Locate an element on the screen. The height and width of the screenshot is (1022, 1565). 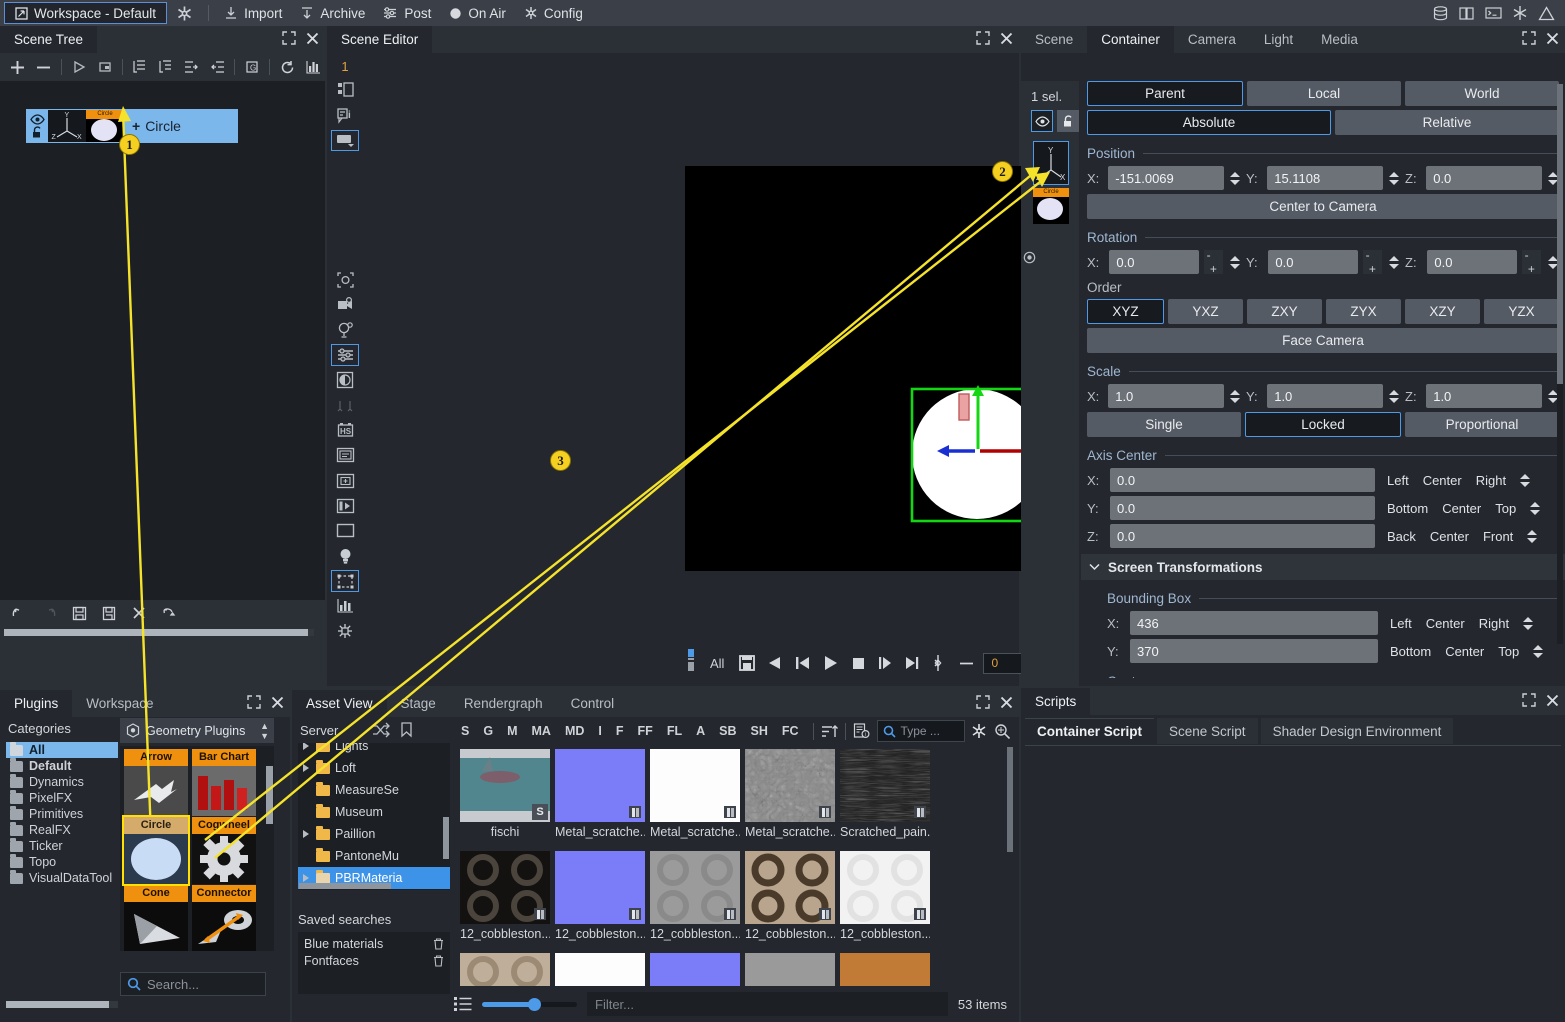
category-ticker: Ticker is located at coordinates (62, 845).